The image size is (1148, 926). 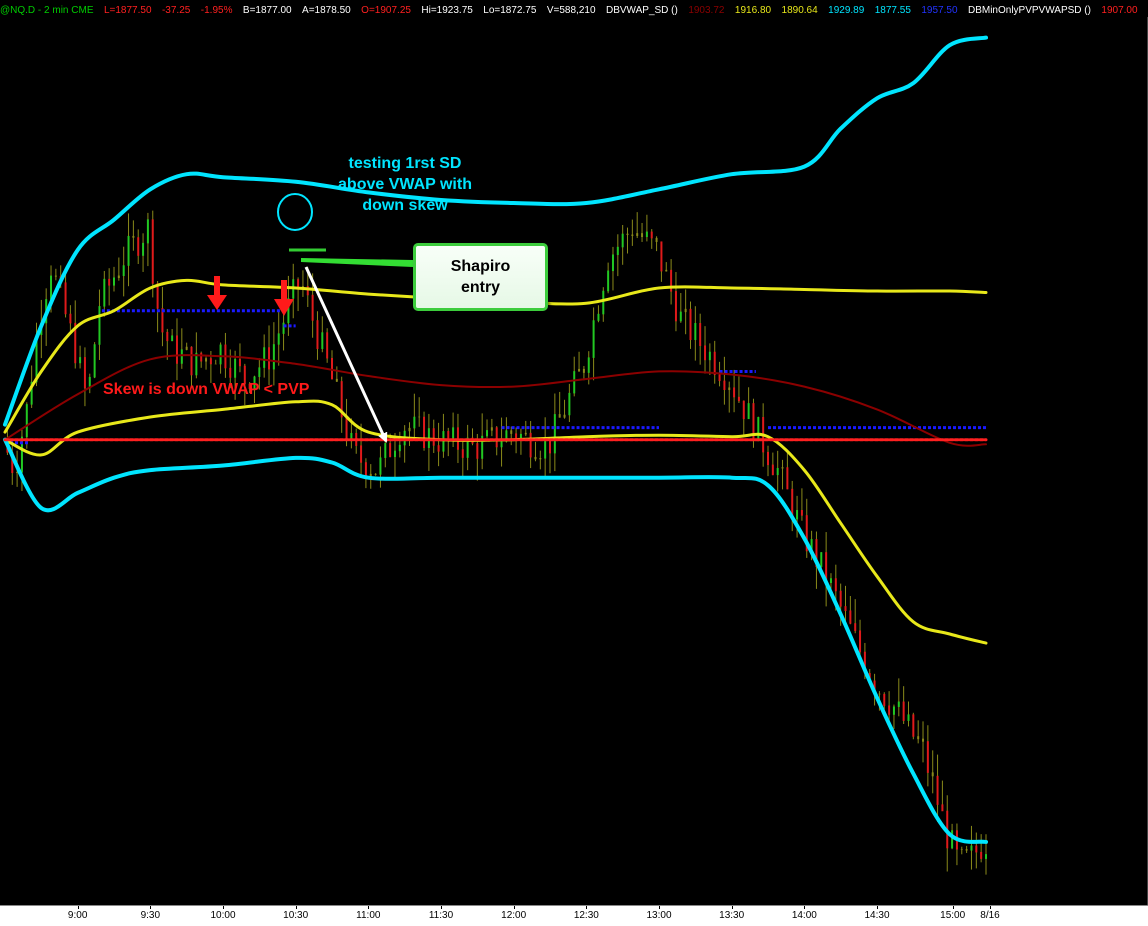 I want to click on x-tick-label: 9:00, so click(x=77, y=915).